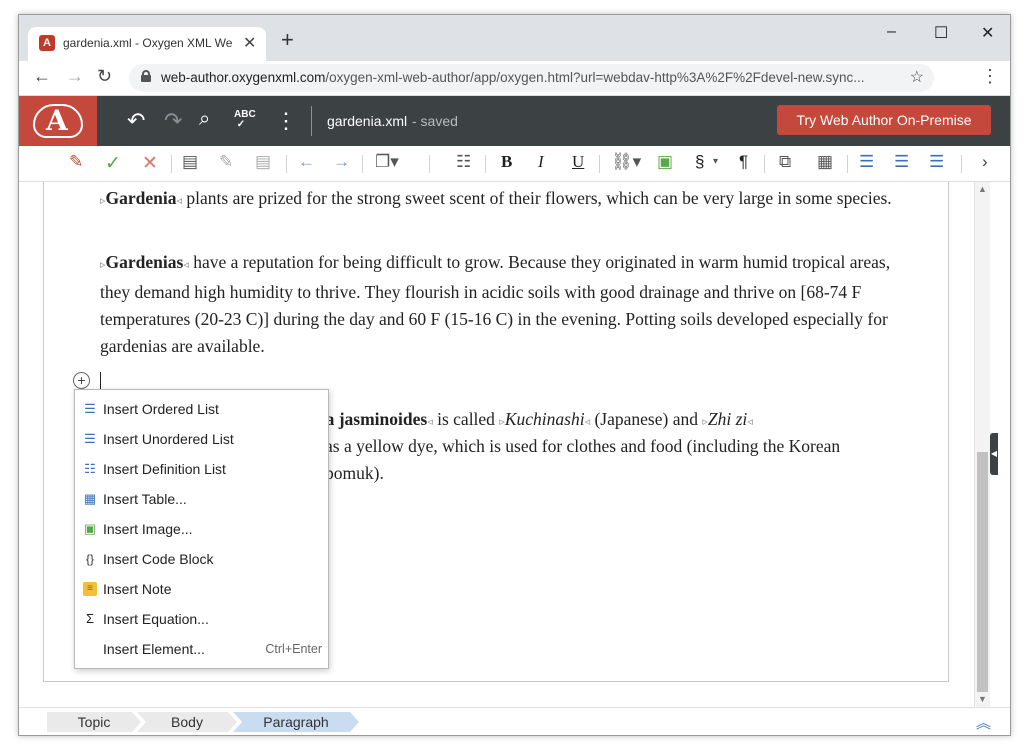  What do you see at coordinates (89, 559) in the screenshot?
I see `code-block-icon: {}` at bounding box center [89, 559].